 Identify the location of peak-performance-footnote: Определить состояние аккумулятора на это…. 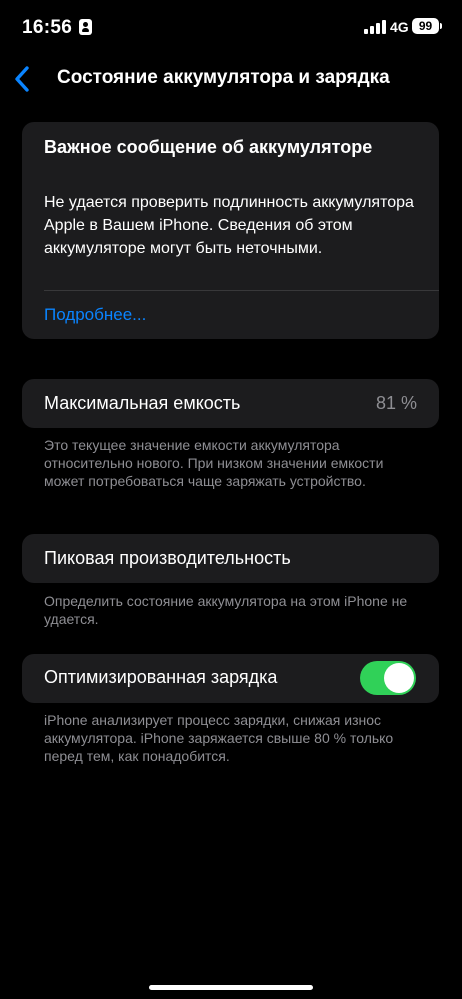
(226, 610).